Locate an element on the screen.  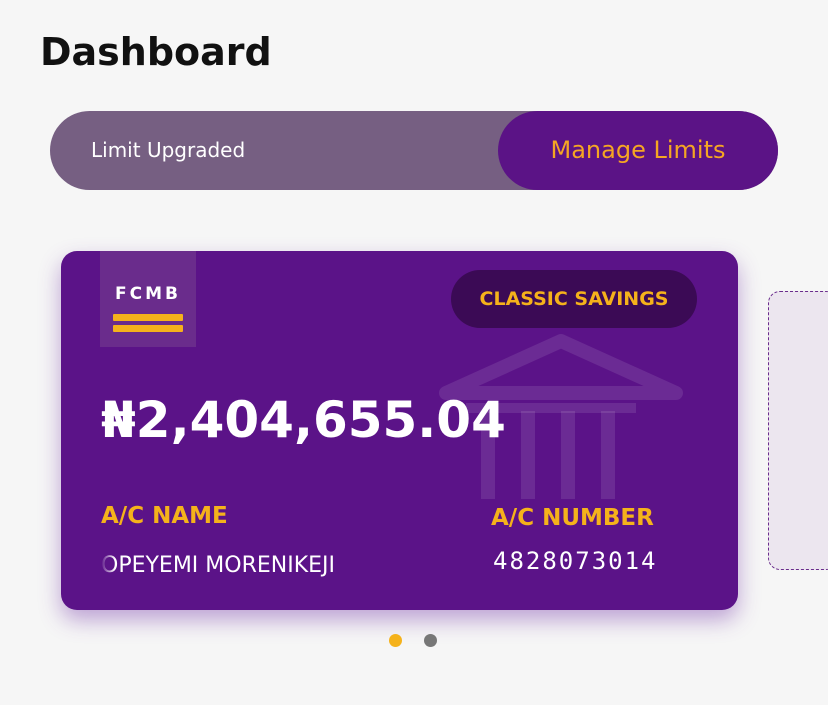
limit-status-text: Limit Upgraded is located at coordinates (168, 150).